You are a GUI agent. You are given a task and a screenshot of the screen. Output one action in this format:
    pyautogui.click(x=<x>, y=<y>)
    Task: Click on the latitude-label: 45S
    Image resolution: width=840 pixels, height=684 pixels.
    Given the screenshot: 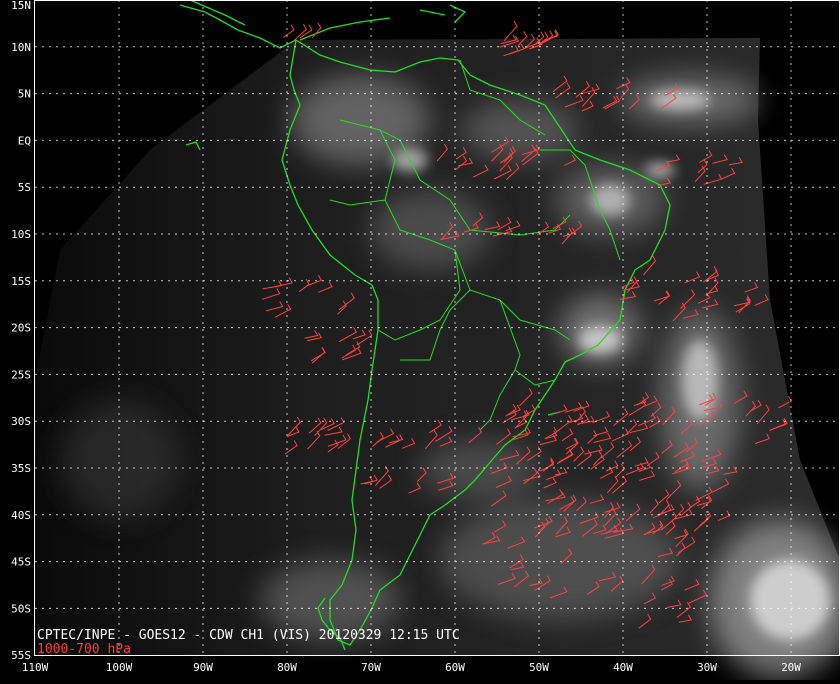 What is the action you would take?
    pyautogui.click(x=21, y=562)
    